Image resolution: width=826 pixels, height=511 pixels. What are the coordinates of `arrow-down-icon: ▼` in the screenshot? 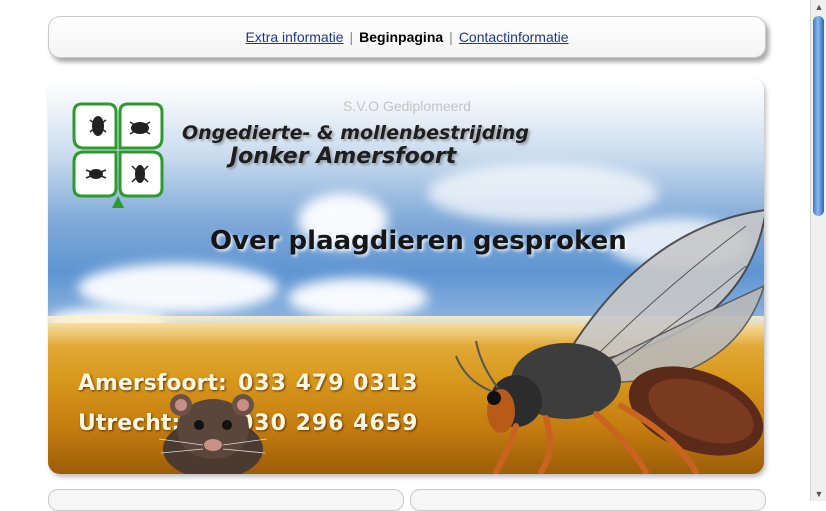 It's located at (818, 494).